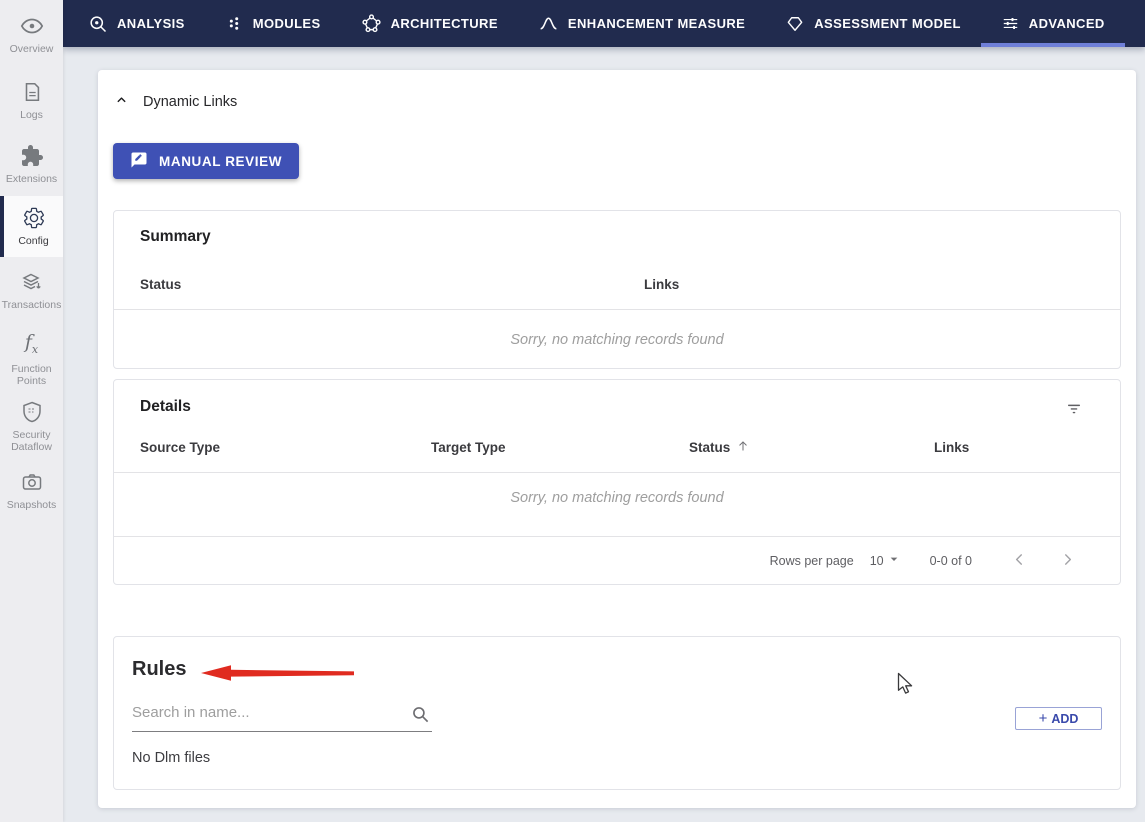 This screenshot has width=1145, height=822. I want to click on gear-icon, so click(34, 218).